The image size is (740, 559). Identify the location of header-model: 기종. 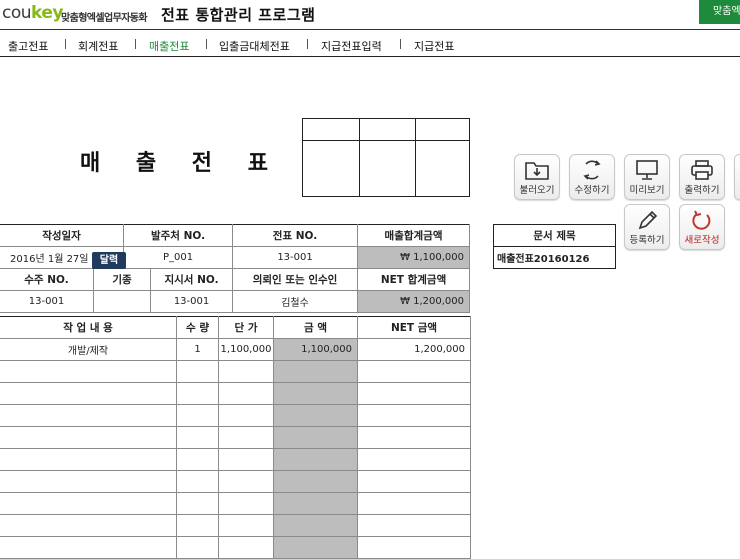
(122, 279).